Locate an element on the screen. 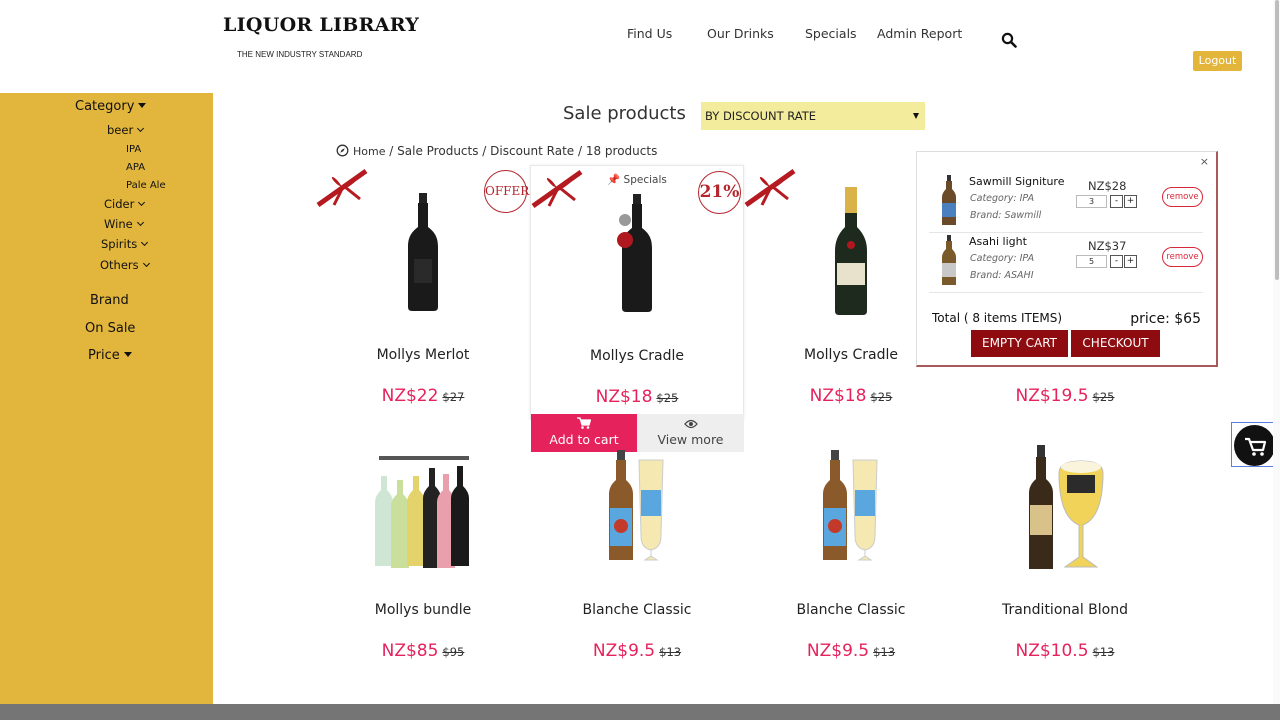 This screenshot has height=720, width=1280. product-name: Tranditional Blond is located at coordinates (1065, 610).